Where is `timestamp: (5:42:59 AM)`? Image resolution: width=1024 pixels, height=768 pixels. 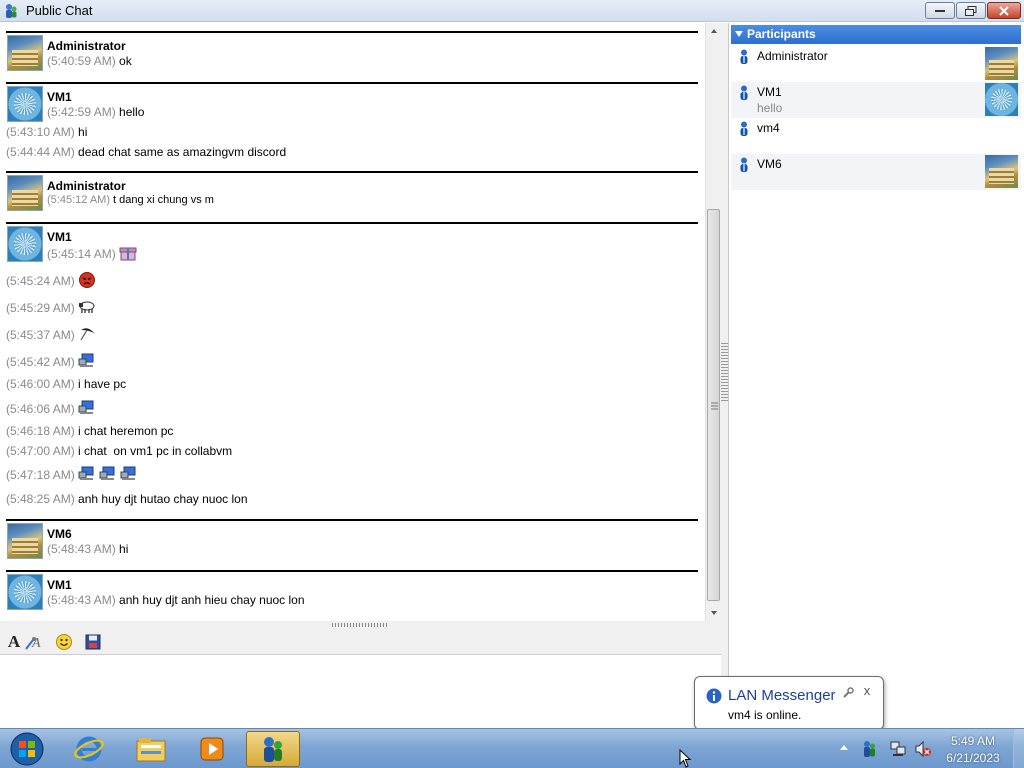 timestamp: (5:42:59 AM) is located at coordinates (81, 112).